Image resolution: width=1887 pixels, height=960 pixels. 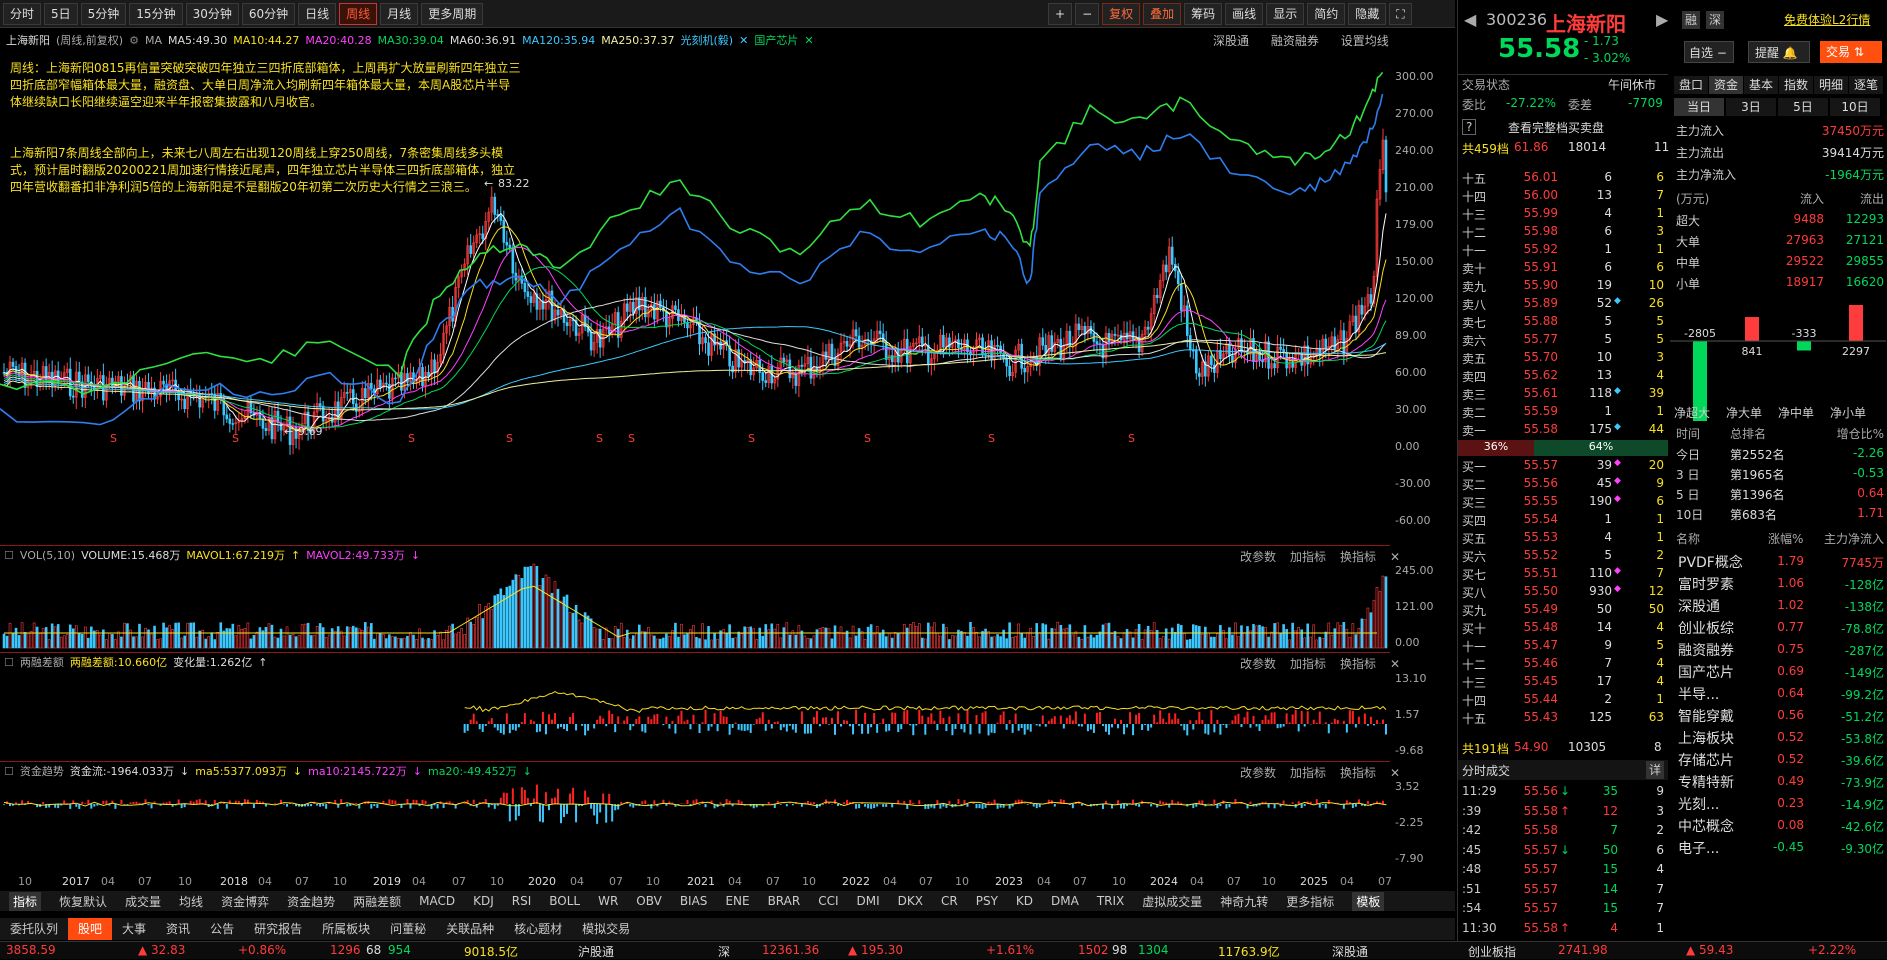 What do you see at coordinates (1563, 233) in the screenshot?
I see `sell-level: 十二55.9863` at bounding box center [1563, 233].